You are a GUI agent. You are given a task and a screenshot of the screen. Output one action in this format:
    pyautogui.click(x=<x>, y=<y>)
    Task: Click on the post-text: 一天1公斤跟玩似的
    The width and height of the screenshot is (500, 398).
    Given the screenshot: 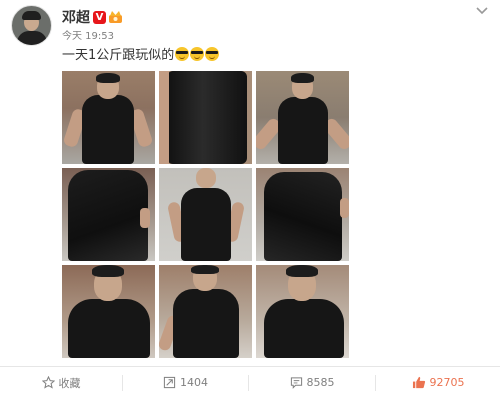 What is the action you would take?
    pyautogui.click(x=141, y=56)
    